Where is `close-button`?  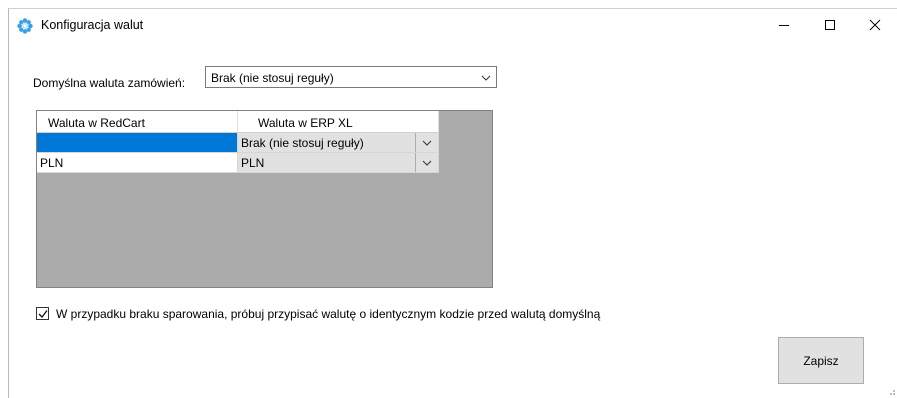
close-button is located at coordinates (874, 25).